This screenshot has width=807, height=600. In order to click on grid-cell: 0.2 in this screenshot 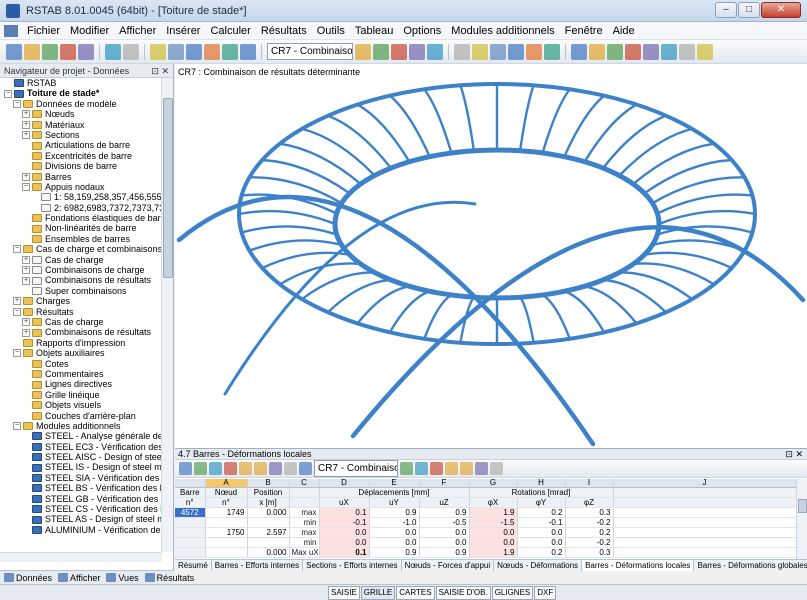, I will do `click(541, 552)`.